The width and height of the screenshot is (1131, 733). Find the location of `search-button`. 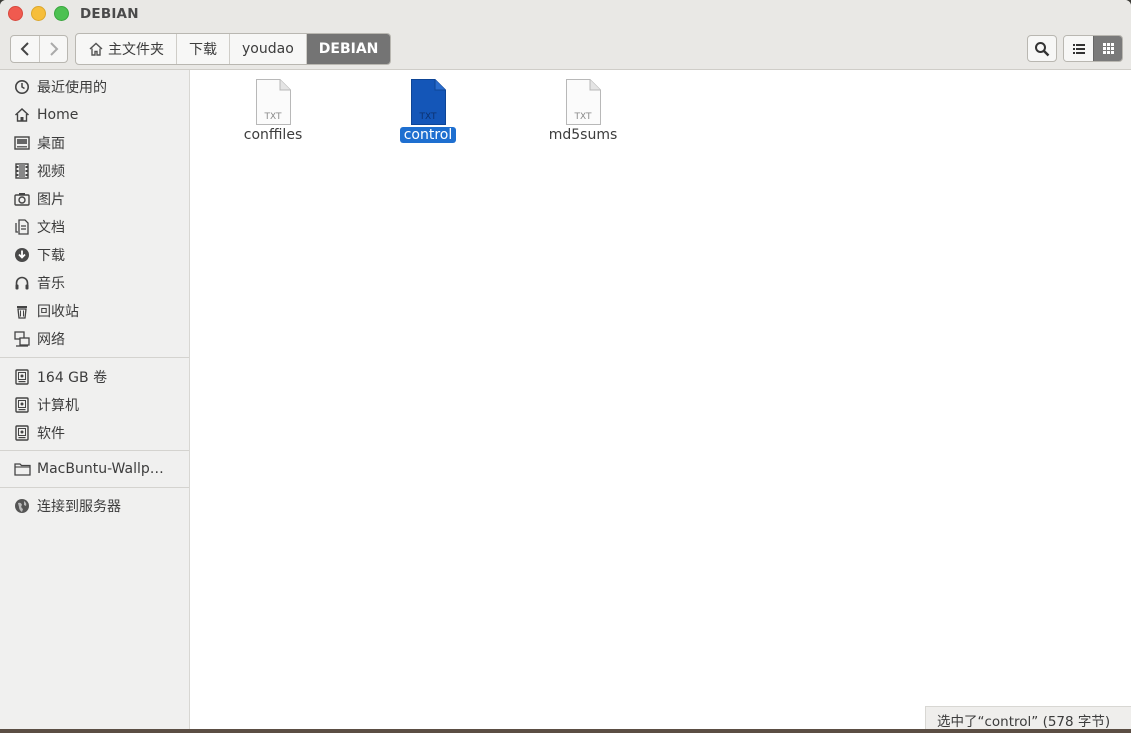

search-button is located at coordinates (1042, 48).